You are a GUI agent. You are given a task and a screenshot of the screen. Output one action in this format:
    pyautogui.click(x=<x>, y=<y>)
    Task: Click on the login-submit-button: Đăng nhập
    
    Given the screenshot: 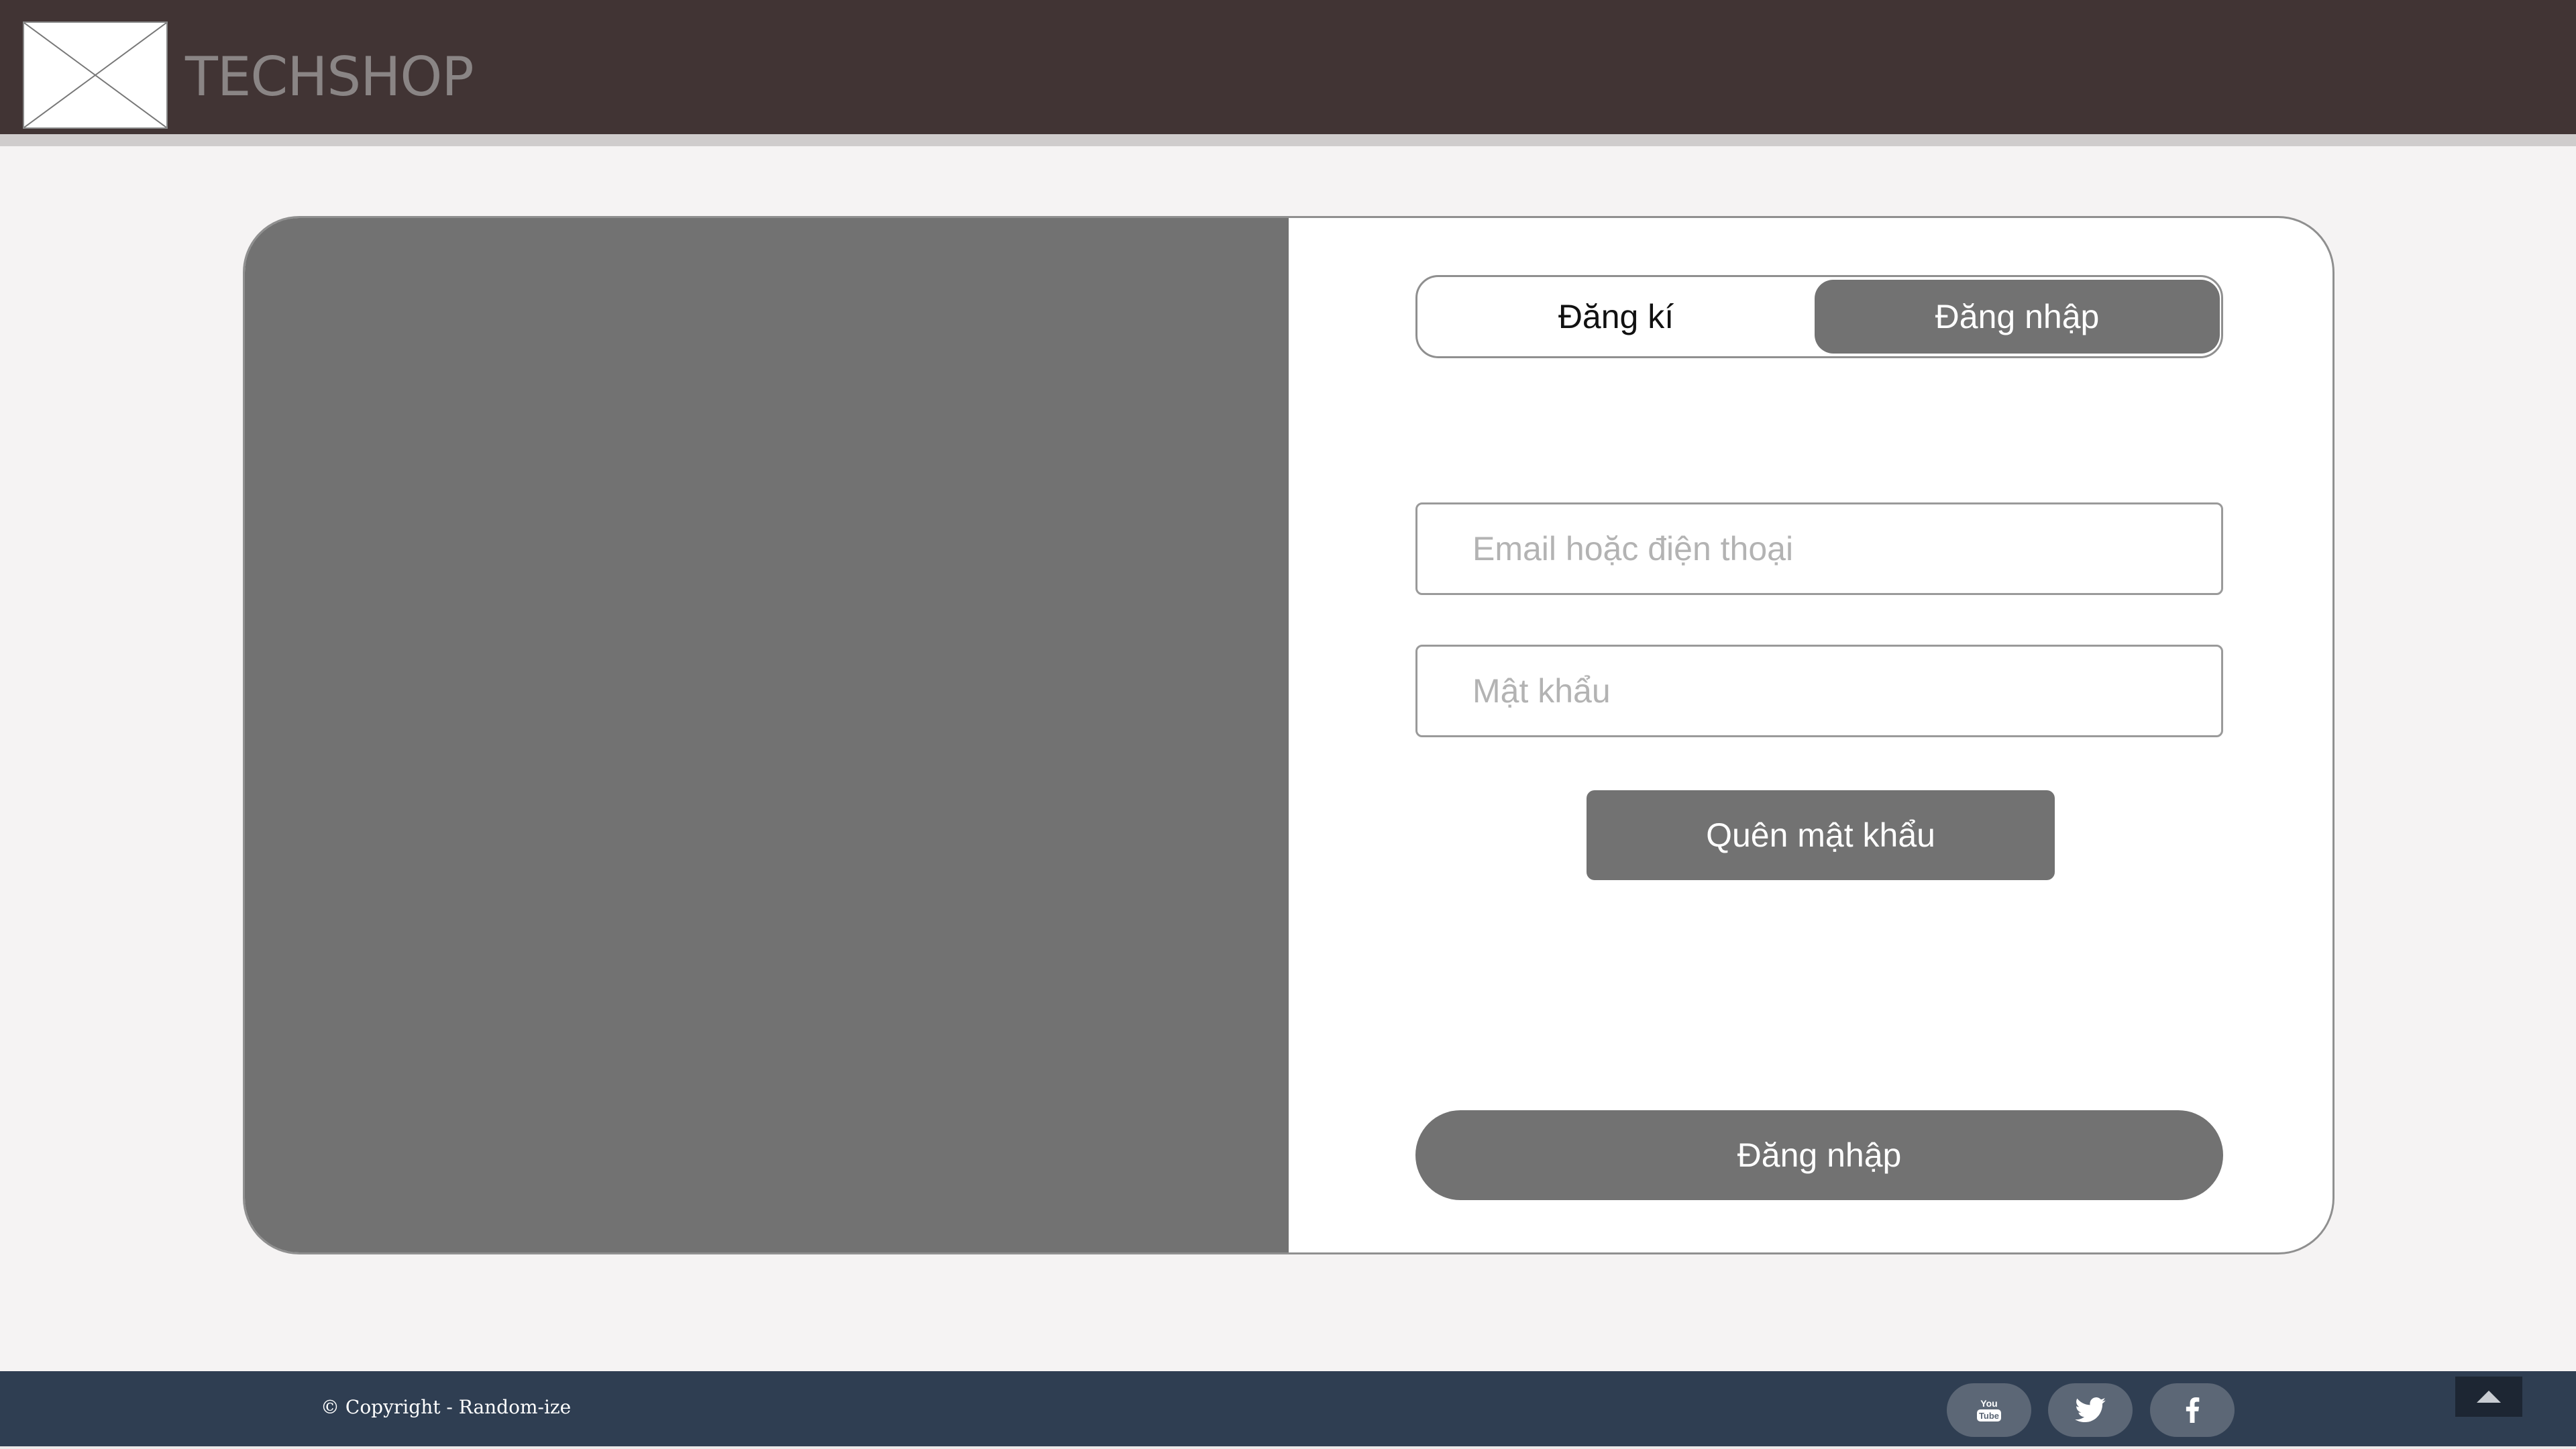 What is the action you would take?
    pyautogui.click(x=1819, y=1155)
    